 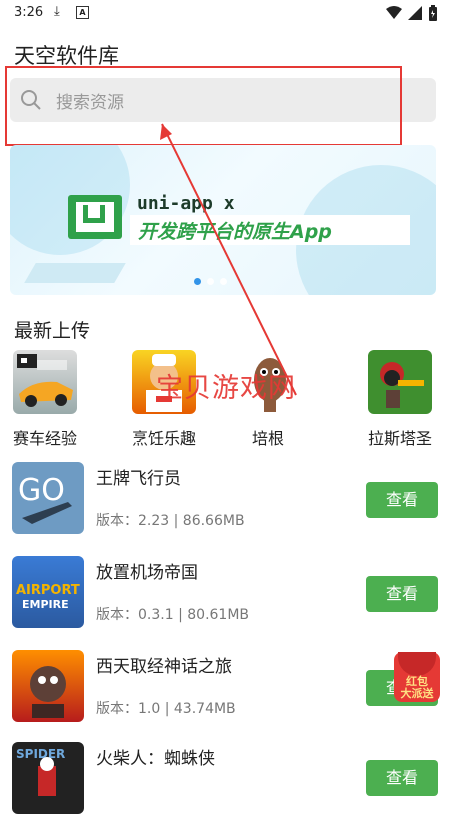 What do you see at coordinates (31, 100) in the screenshot?
I see `search-icon` at bounding box center [31, 100].